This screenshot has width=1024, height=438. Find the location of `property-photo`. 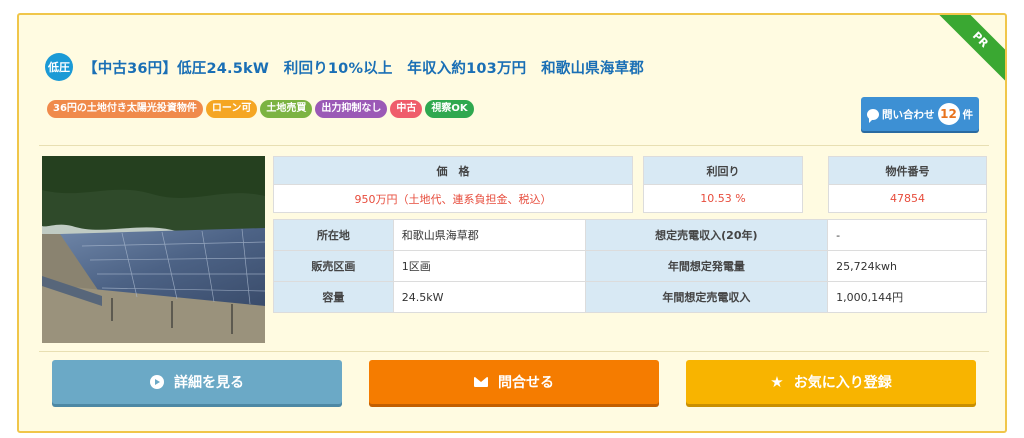

property-photo is located at coordinates (153, 249).